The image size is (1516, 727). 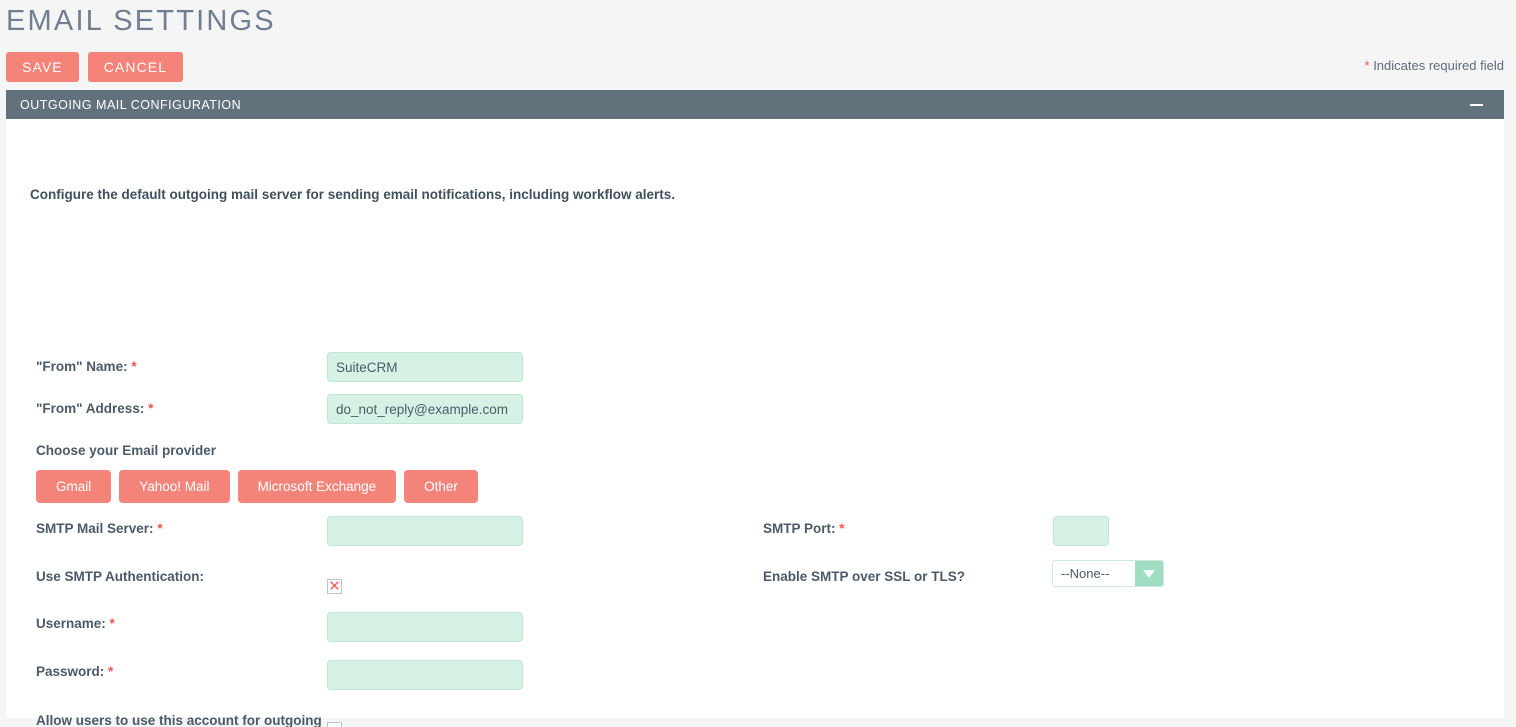 I want to click on username-input, so click(x=425, y=627).